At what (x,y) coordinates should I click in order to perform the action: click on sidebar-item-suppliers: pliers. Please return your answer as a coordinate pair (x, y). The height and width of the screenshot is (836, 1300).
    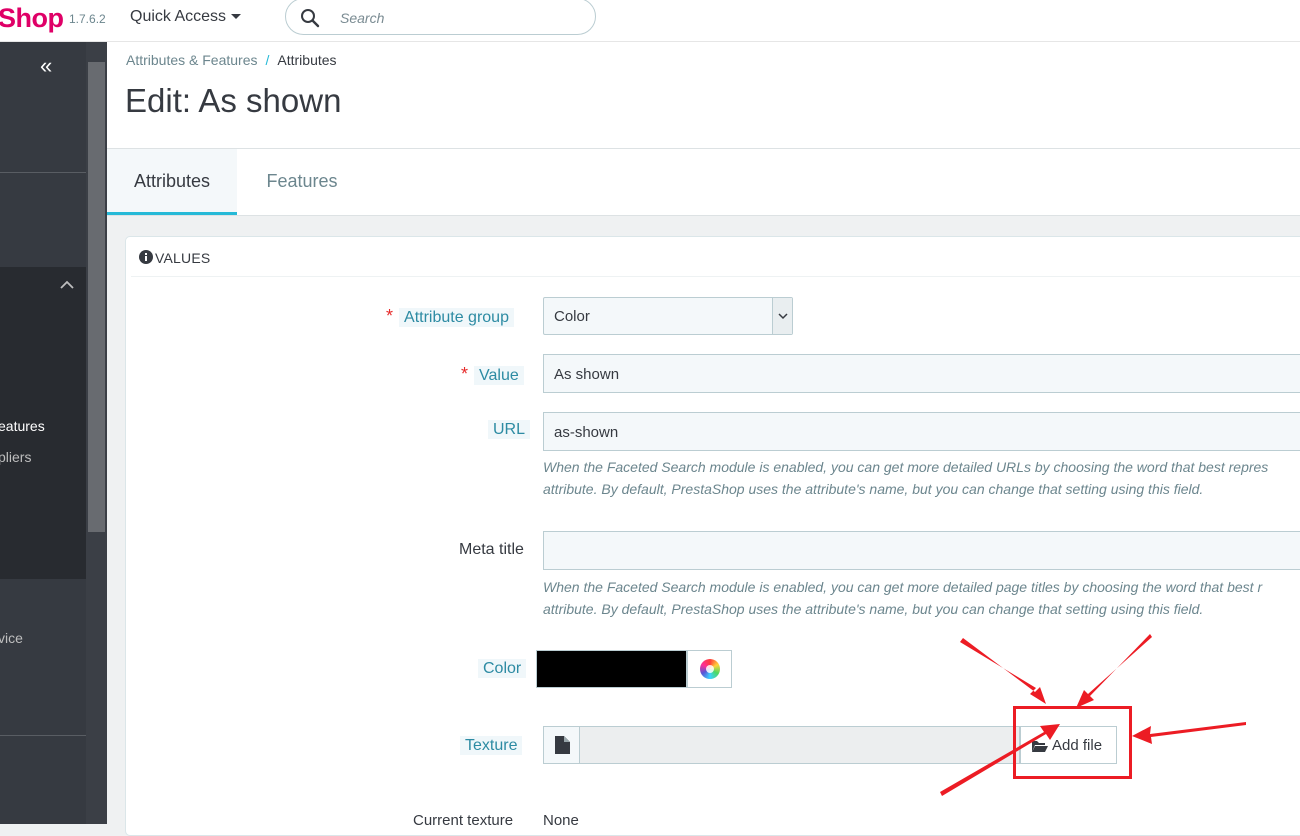
    Looking at the image, I should click on (15, 457).